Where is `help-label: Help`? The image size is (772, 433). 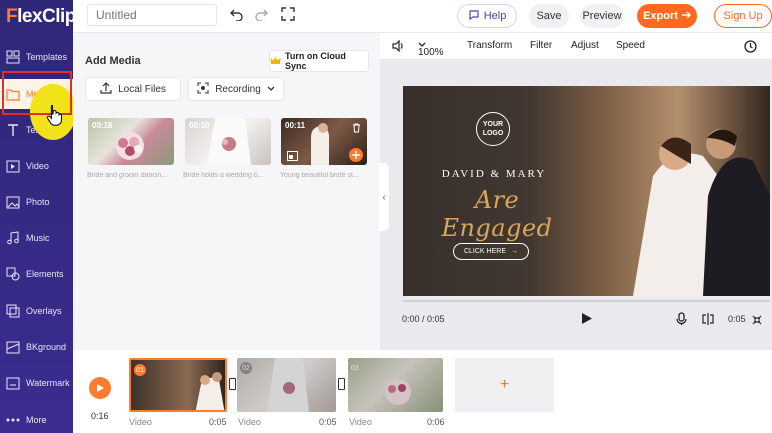 help-label: Help is located at coordinates (495, 16).